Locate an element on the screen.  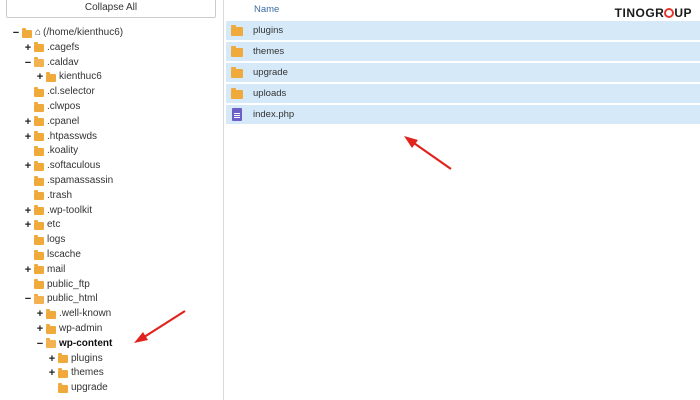
file-row: upgrade is located at coordinates (463, 73).